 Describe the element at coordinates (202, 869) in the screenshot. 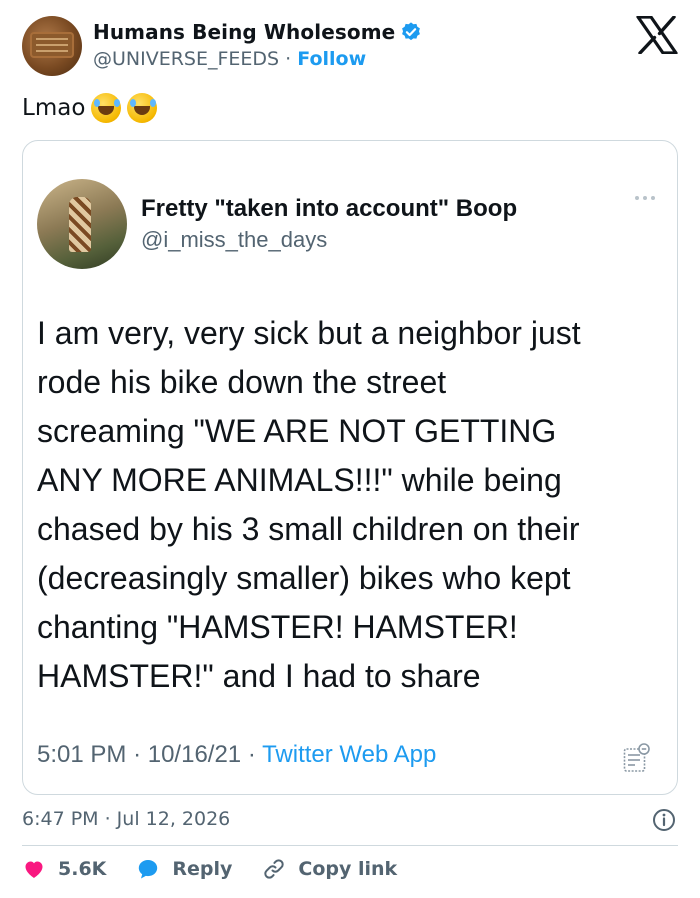

I see `reply-label: Reply` at that location.